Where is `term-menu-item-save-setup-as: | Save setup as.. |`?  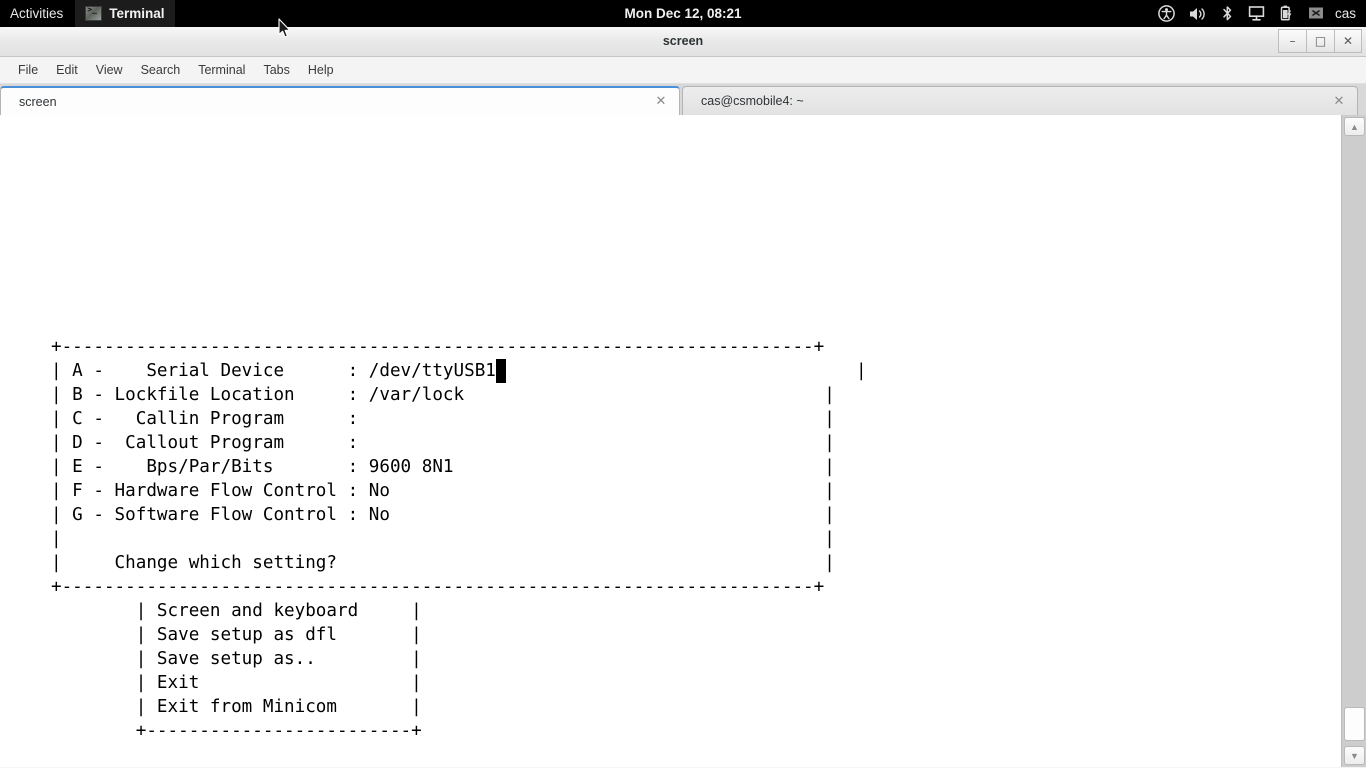
term-menu-item-save-setup-as: | Save setup as.. | is located at coordinates (459, 659).